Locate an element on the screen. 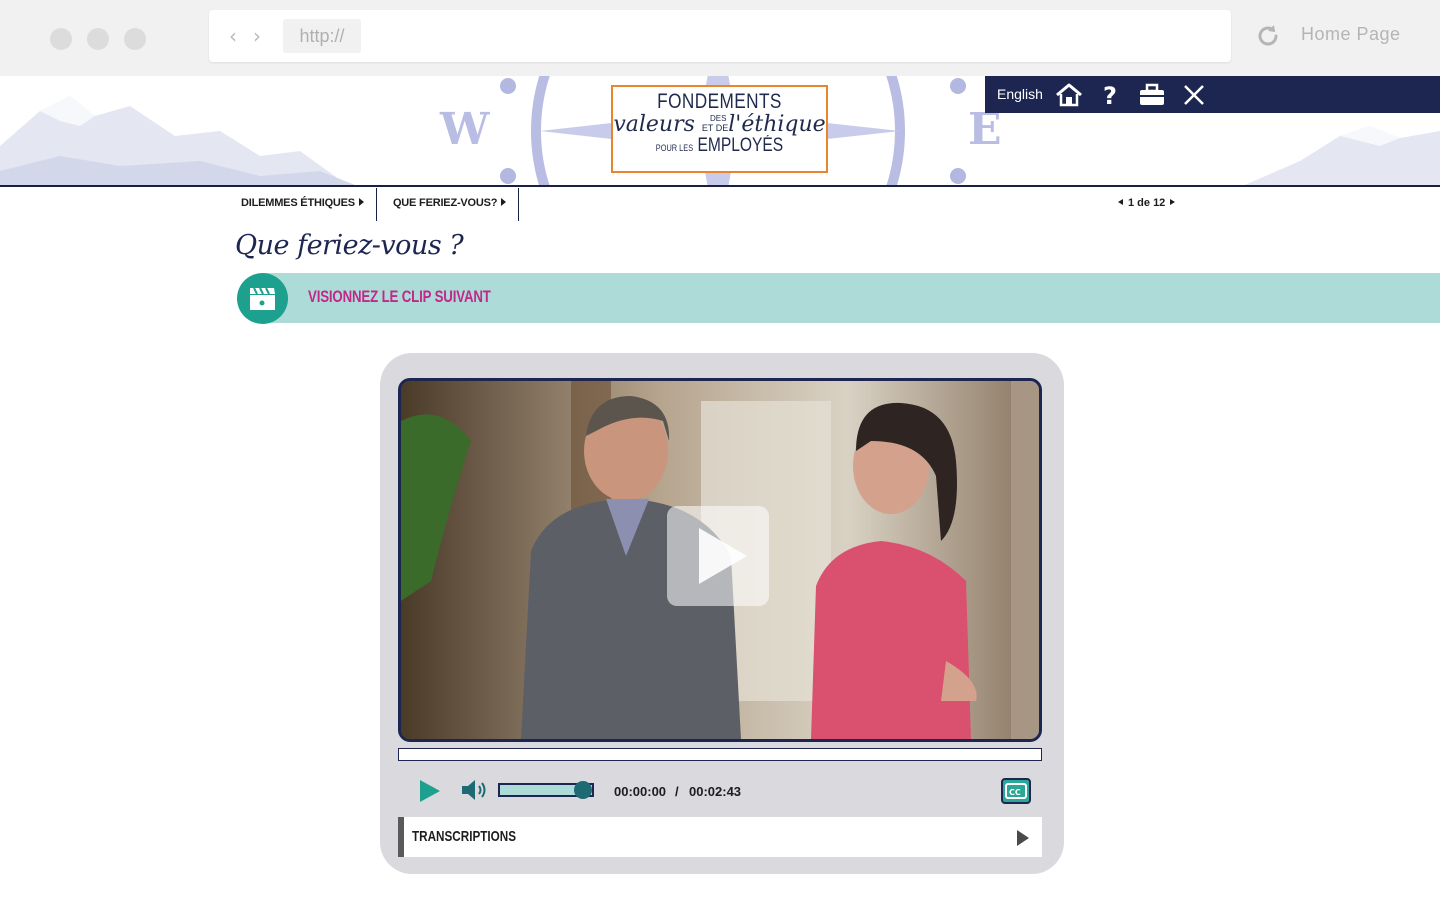 The image size is (1440, 900). logo-word-values: valeurs is located at coordinates (654, 124).